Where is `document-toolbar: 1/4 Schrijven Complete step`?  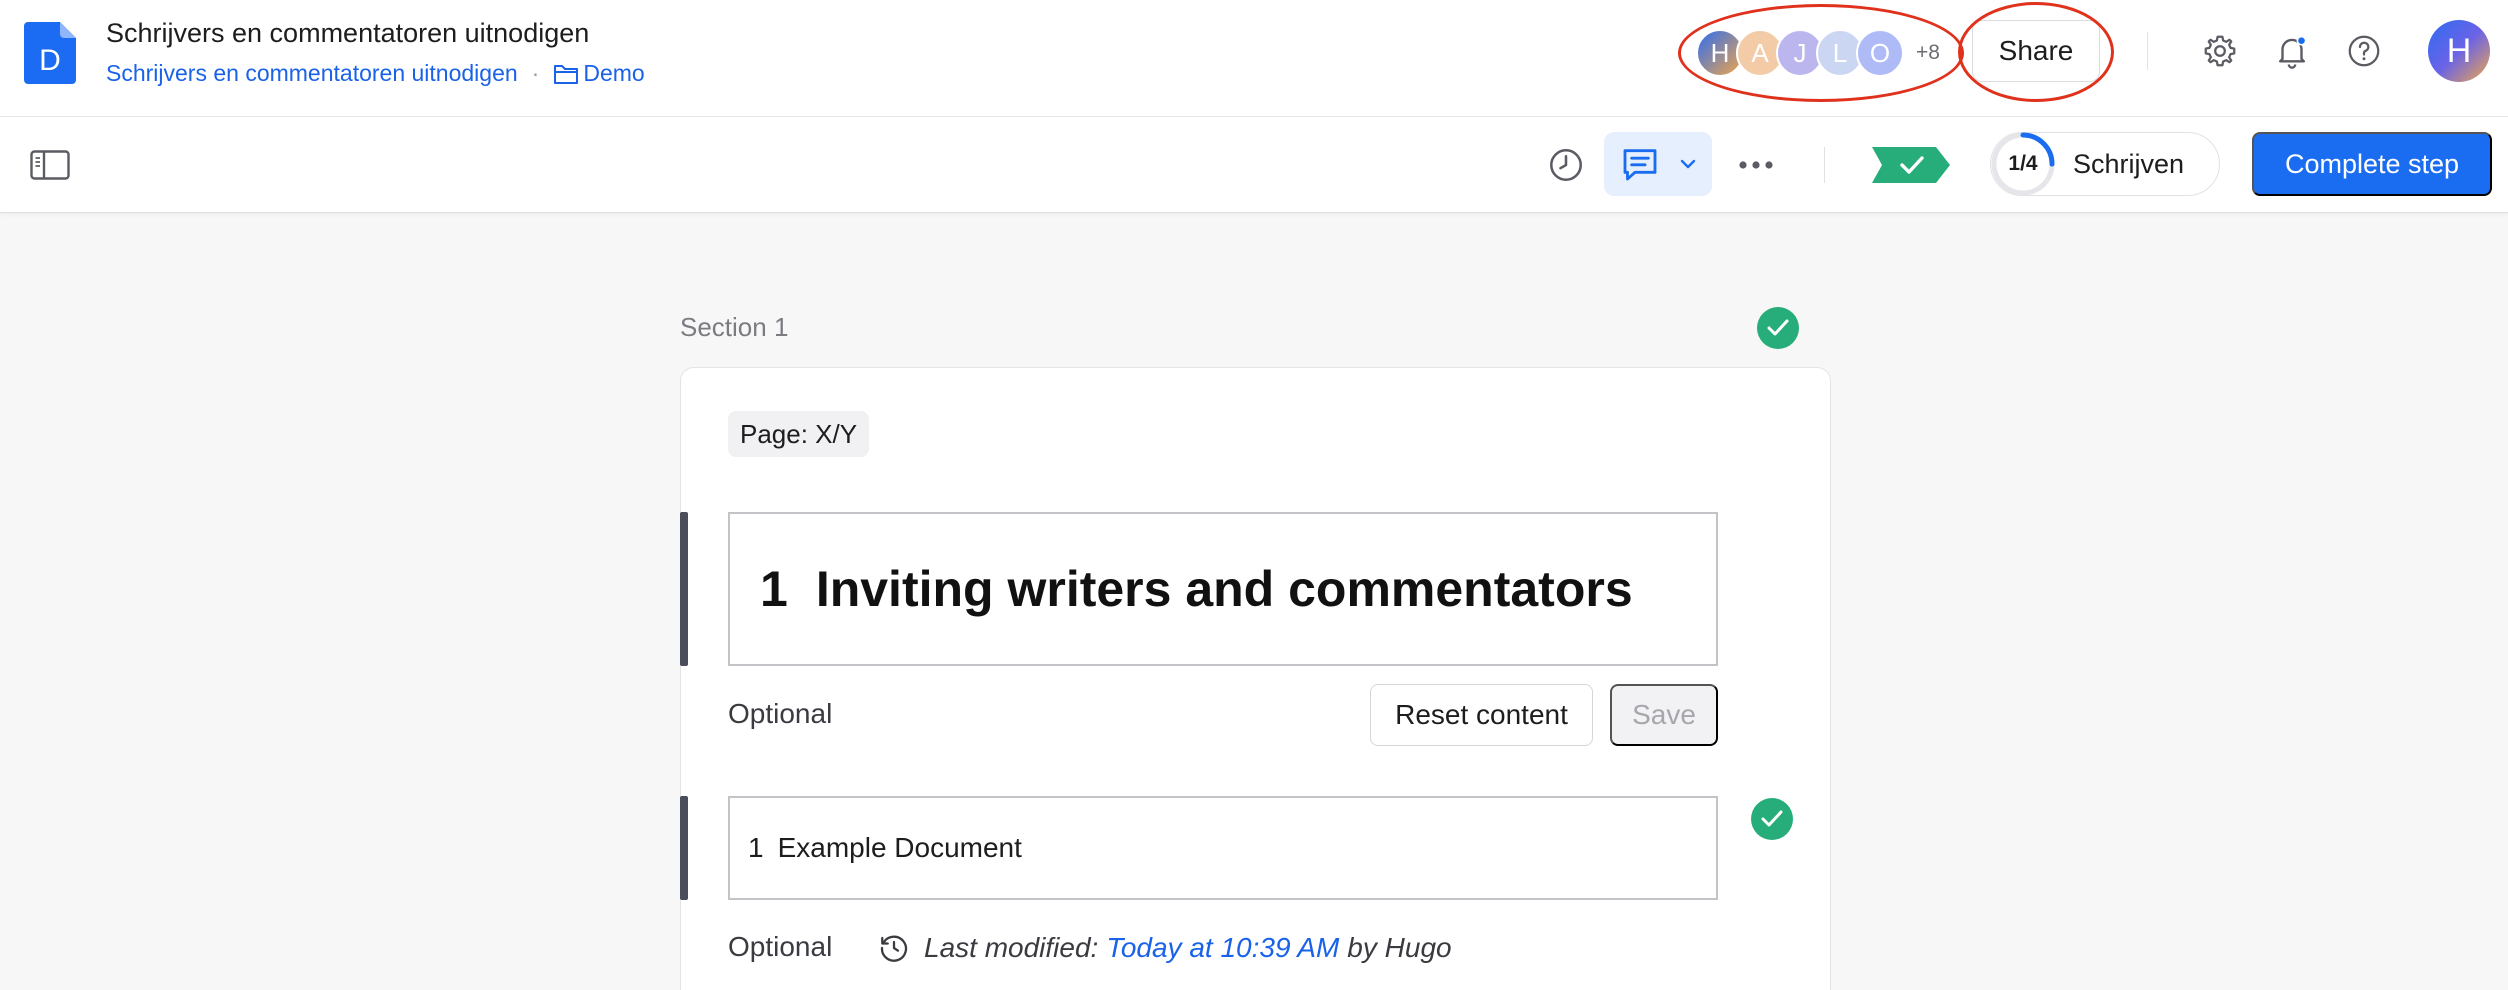
document-toolbar: 1/4 Schrijven Complete step is located at coordinates (1254, 165).